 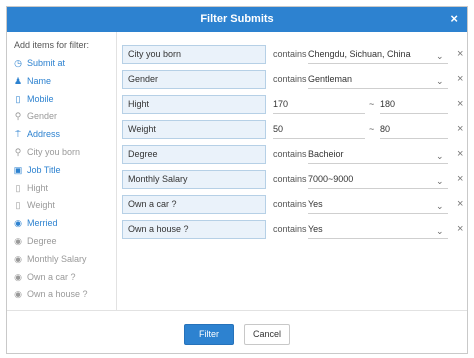 What do you see at coordinates (414, 129) in the screenshot?
I see `range-to-input: 80` at bounding box center [414, 129].